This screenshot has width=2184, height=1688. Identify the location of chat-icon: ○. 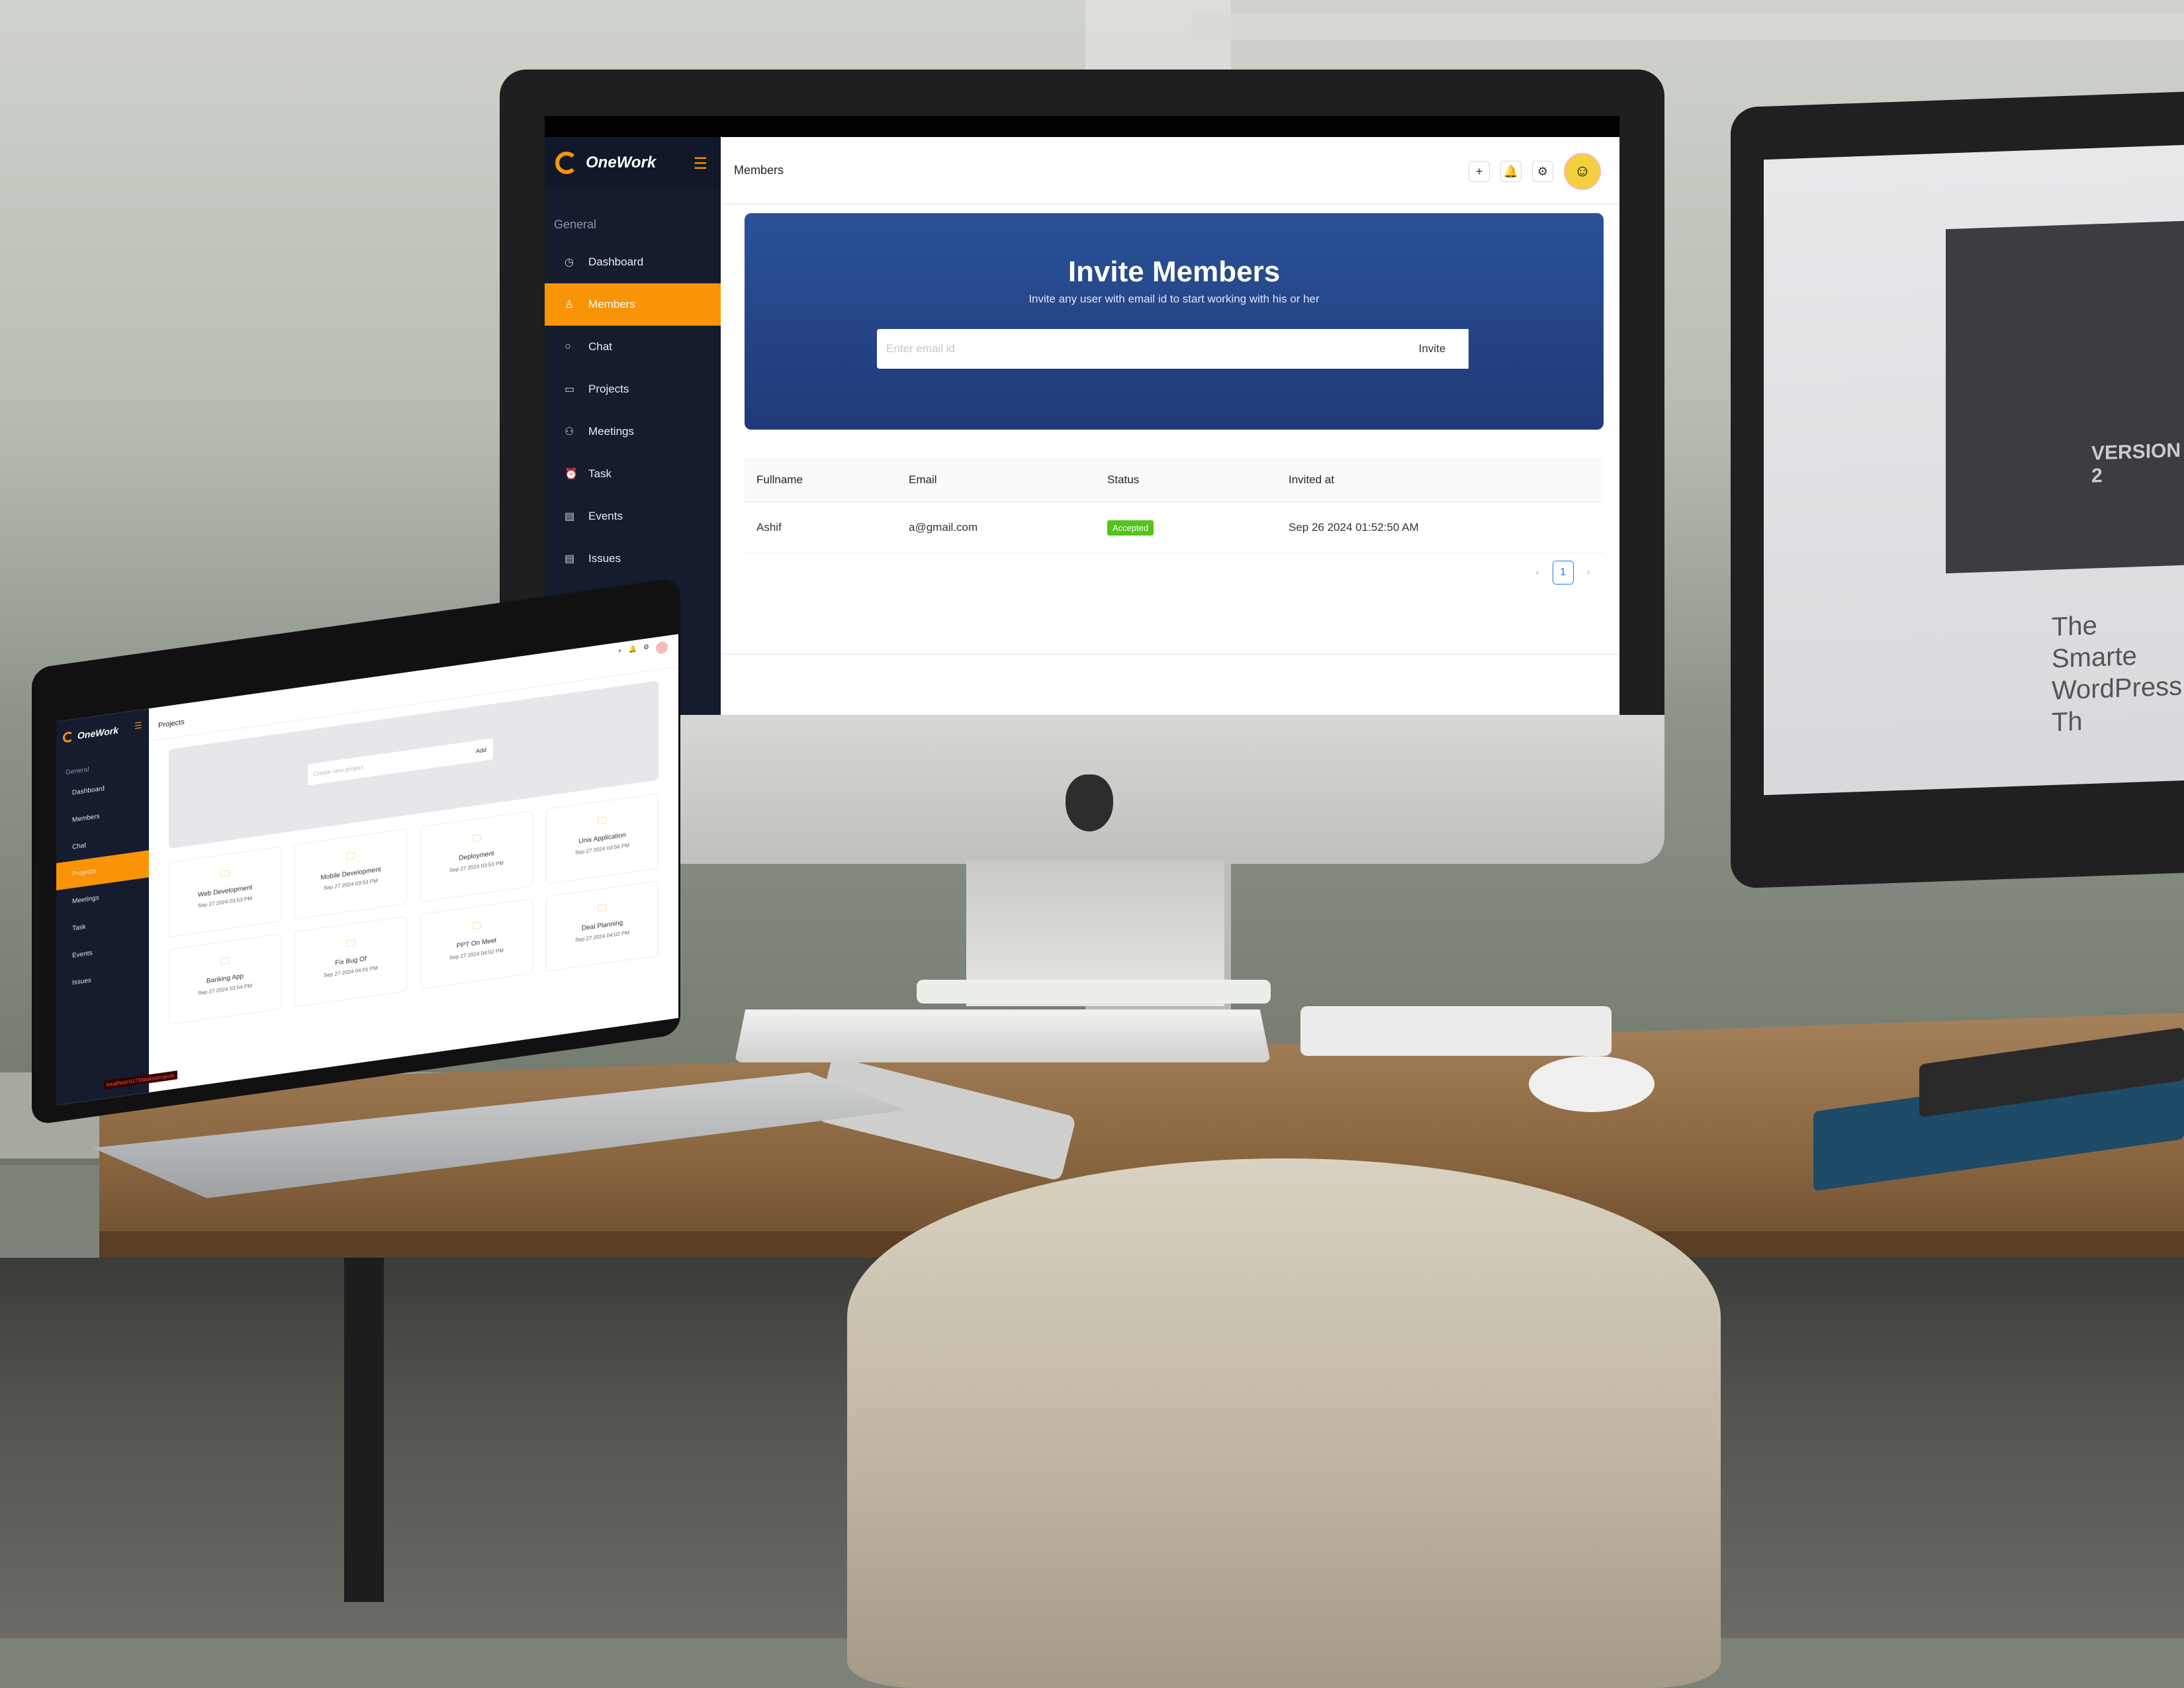
(568, 346).